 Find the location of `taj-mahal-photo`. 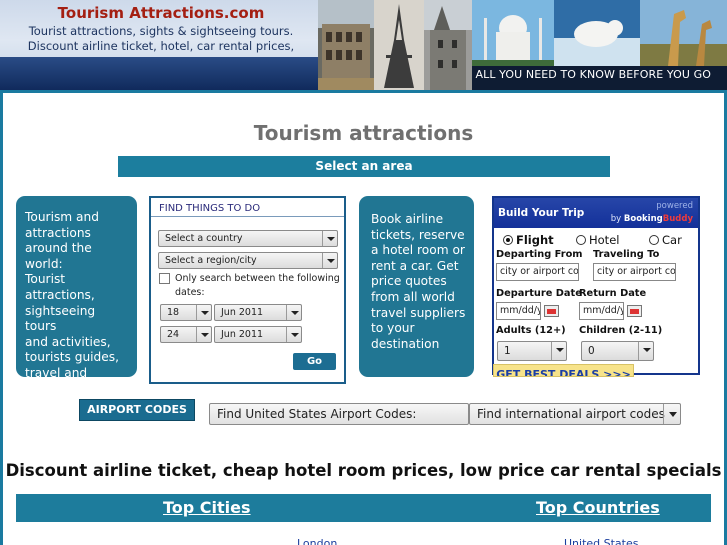

taj-mahal-photo is located at coordinates (513, 33).